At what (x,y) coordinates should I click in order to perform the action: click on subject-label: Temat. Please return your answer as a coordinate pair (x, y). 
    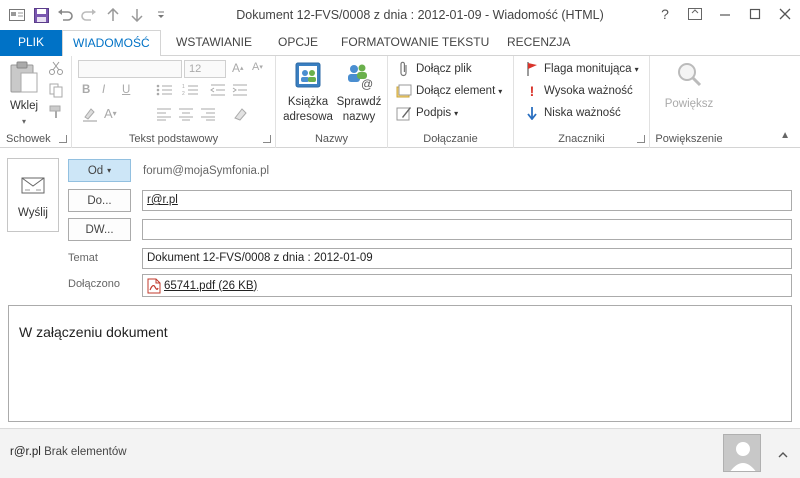
    Looking at the image, I should click on (83, 258).